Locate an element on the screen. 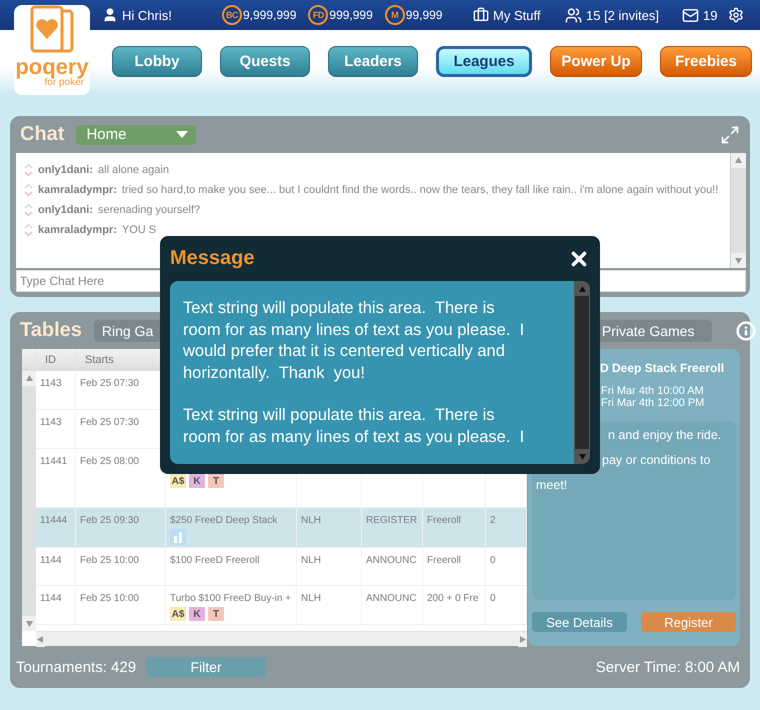 Image resolution: width=760 pixels, height=710 pixels. table-cell: REGISTER is located at coordinates (392, 520).